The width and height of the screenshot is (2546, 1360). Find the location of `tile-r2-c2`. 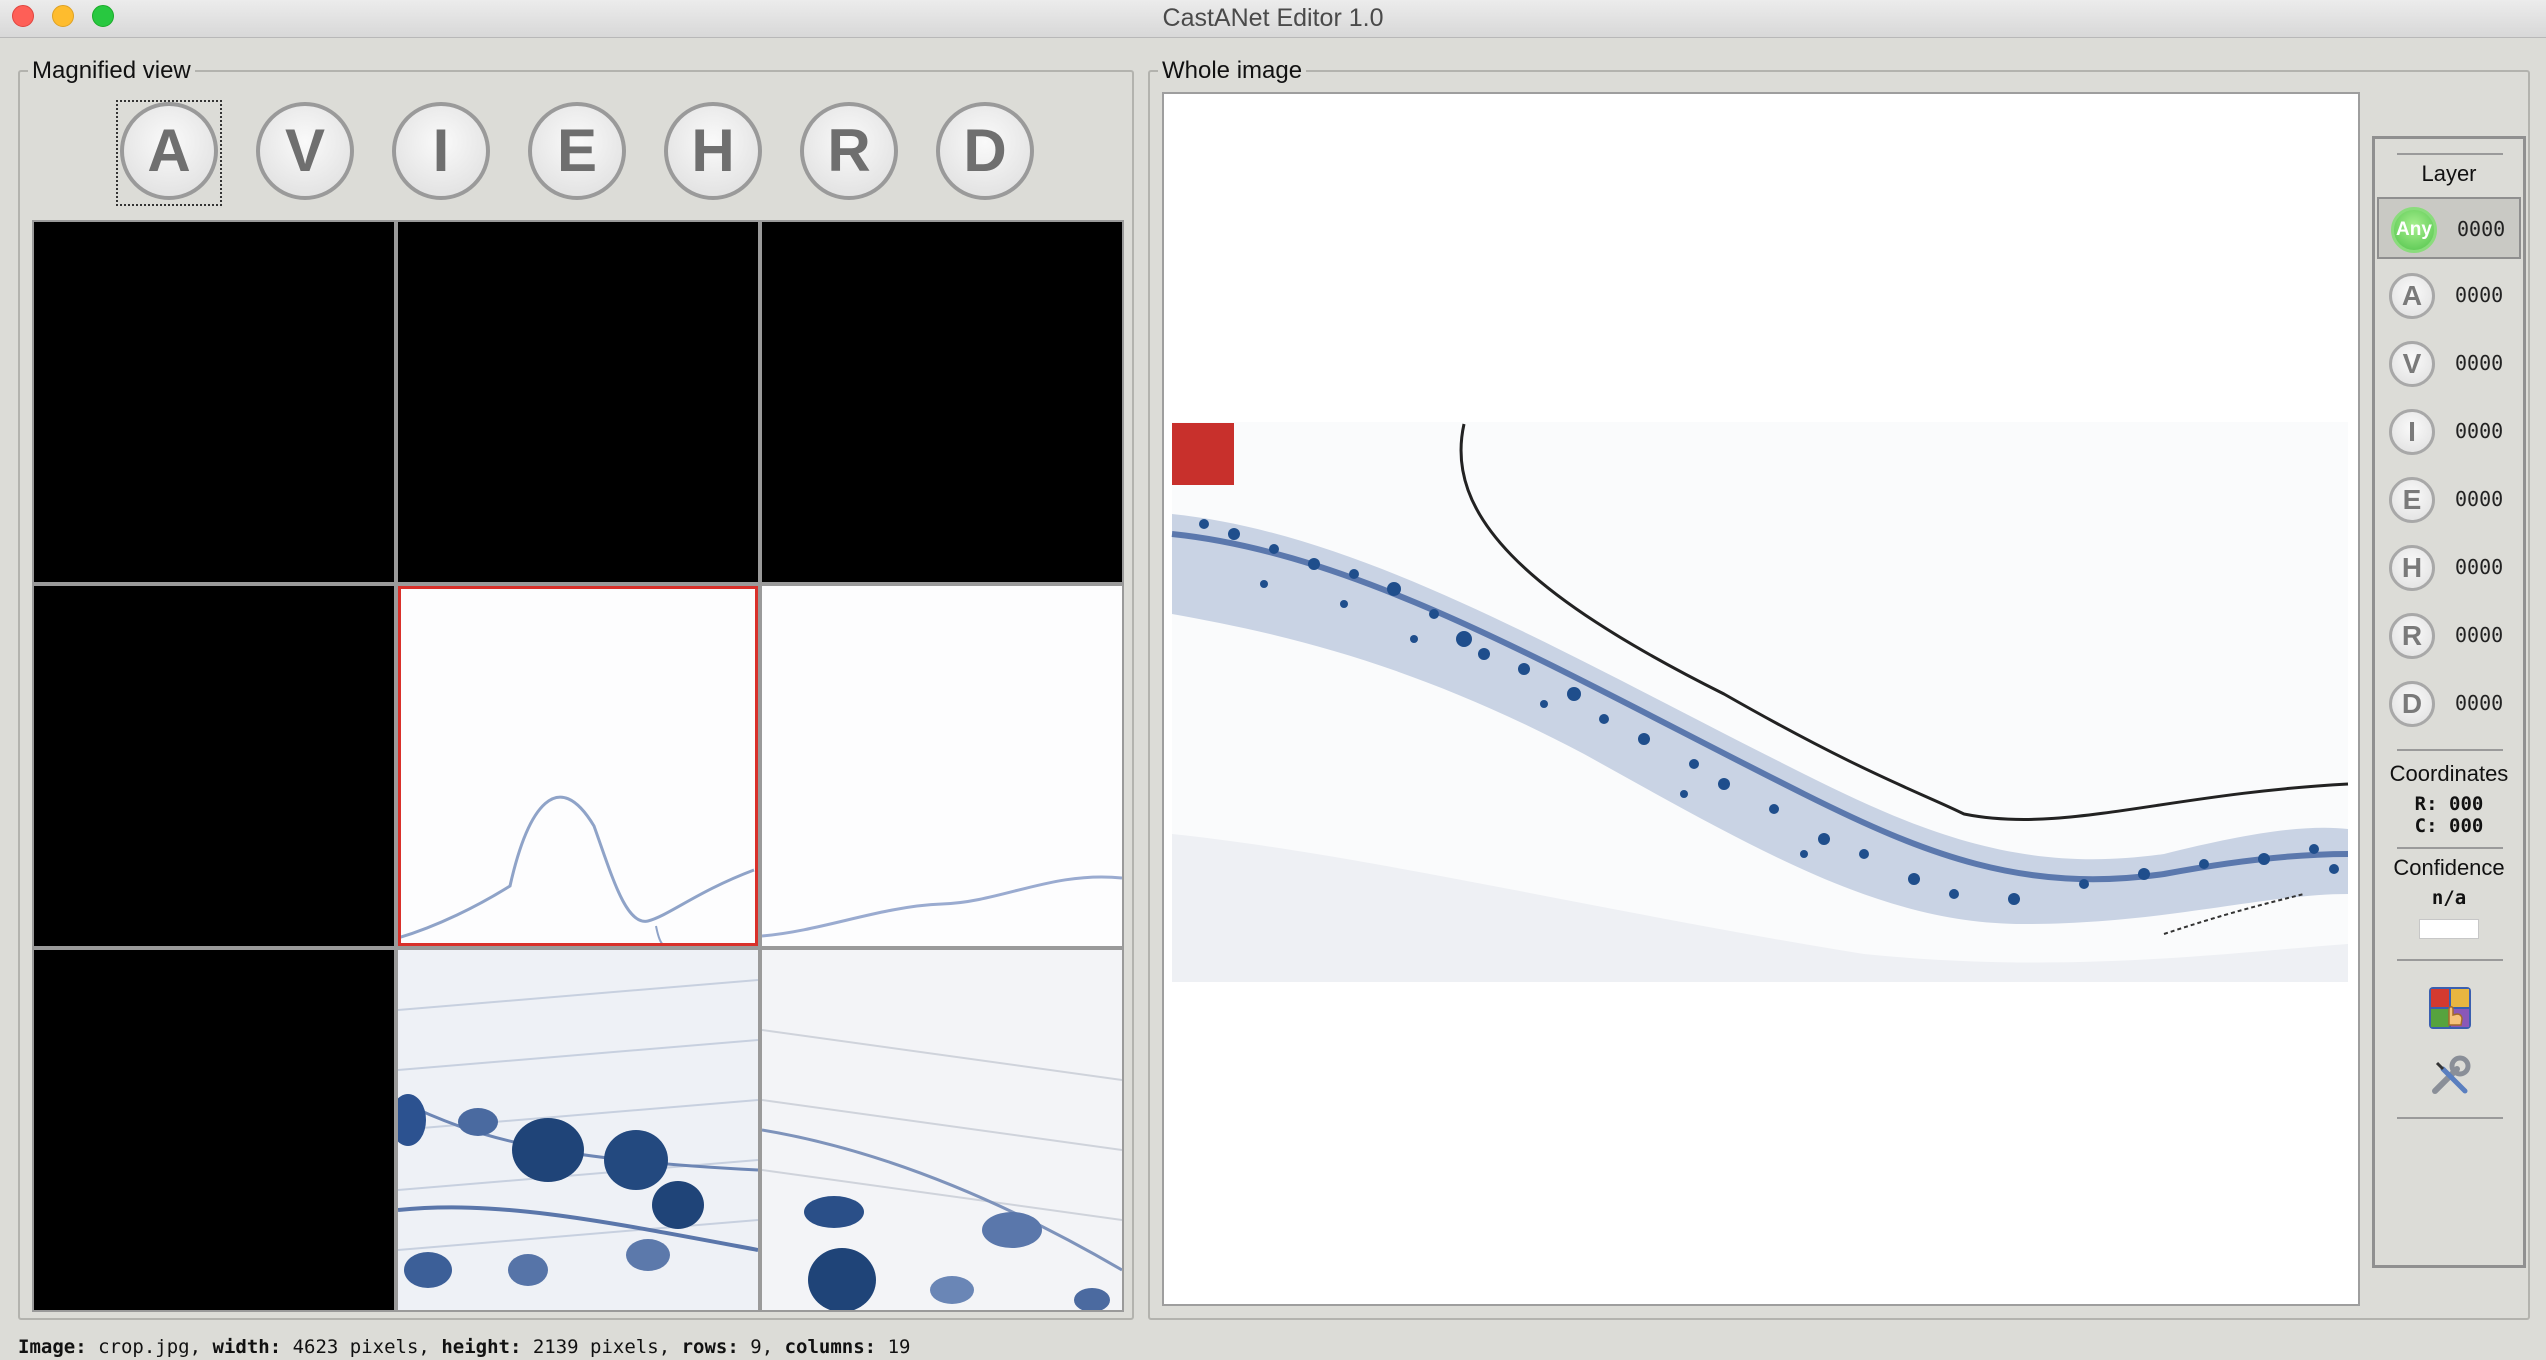

tile-r2-c2 is located at coordinates (942, 1130).